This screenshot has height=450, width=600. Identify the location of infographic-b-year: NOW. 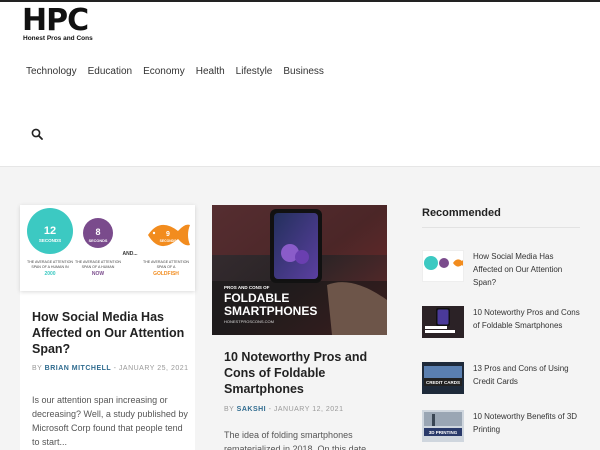
(98, 274).